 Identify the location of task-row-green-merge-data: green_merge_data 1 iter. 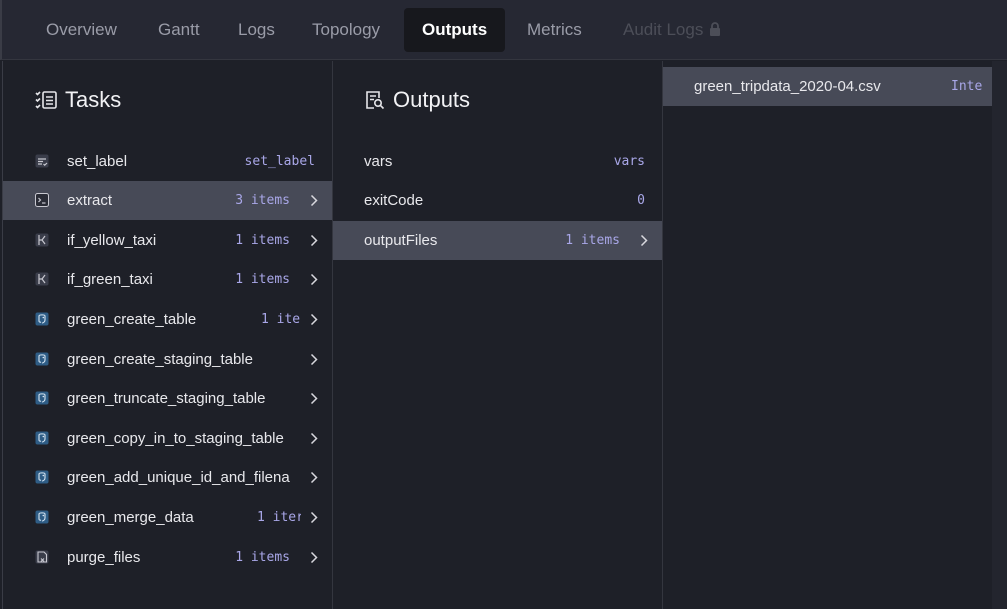
(167, 517).